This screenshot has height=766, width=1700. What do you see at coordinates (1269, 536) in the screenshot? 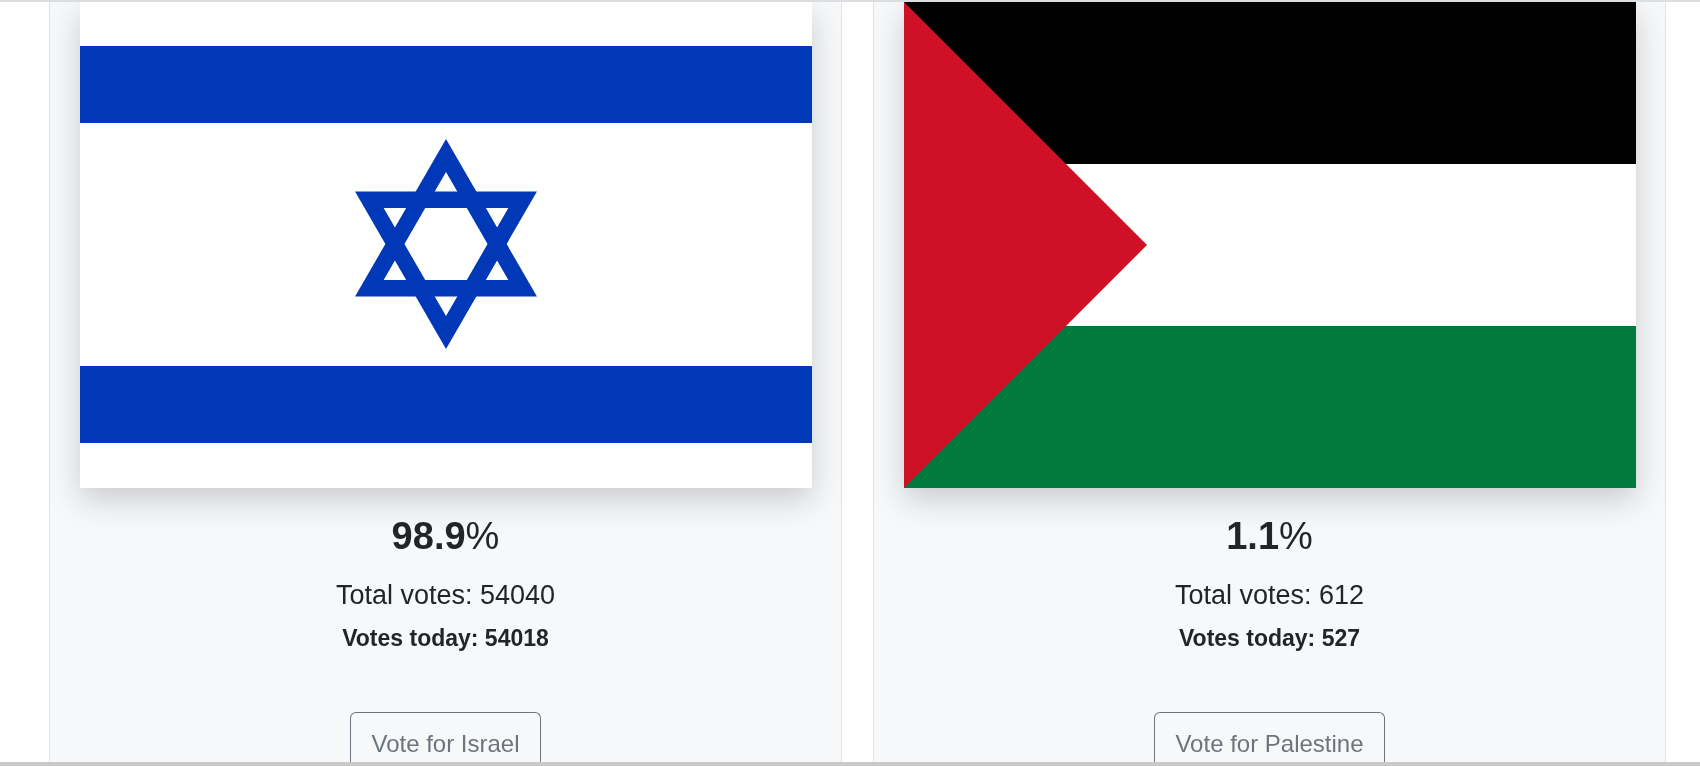
I see `vote-percentage: 1.1%` at bounding box center [1269, 536].